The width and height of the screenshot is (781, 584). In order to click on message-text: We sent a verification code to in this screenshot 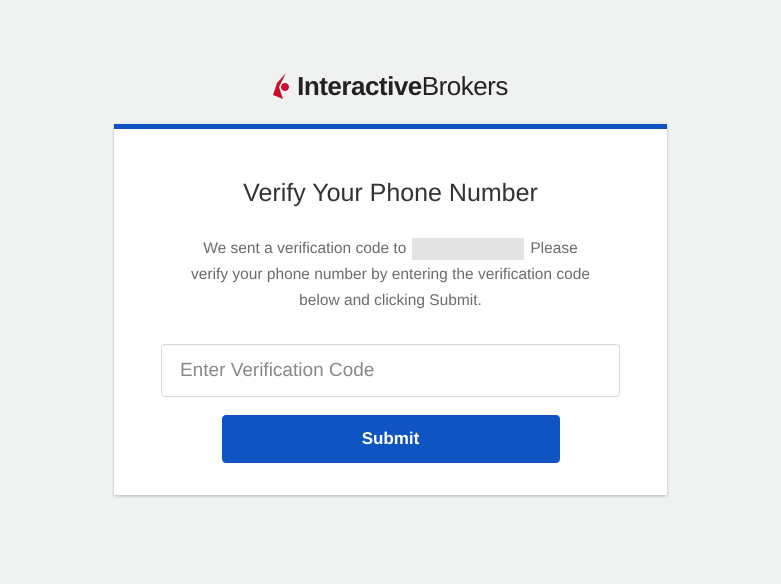, I will do `click(304, 249)`.